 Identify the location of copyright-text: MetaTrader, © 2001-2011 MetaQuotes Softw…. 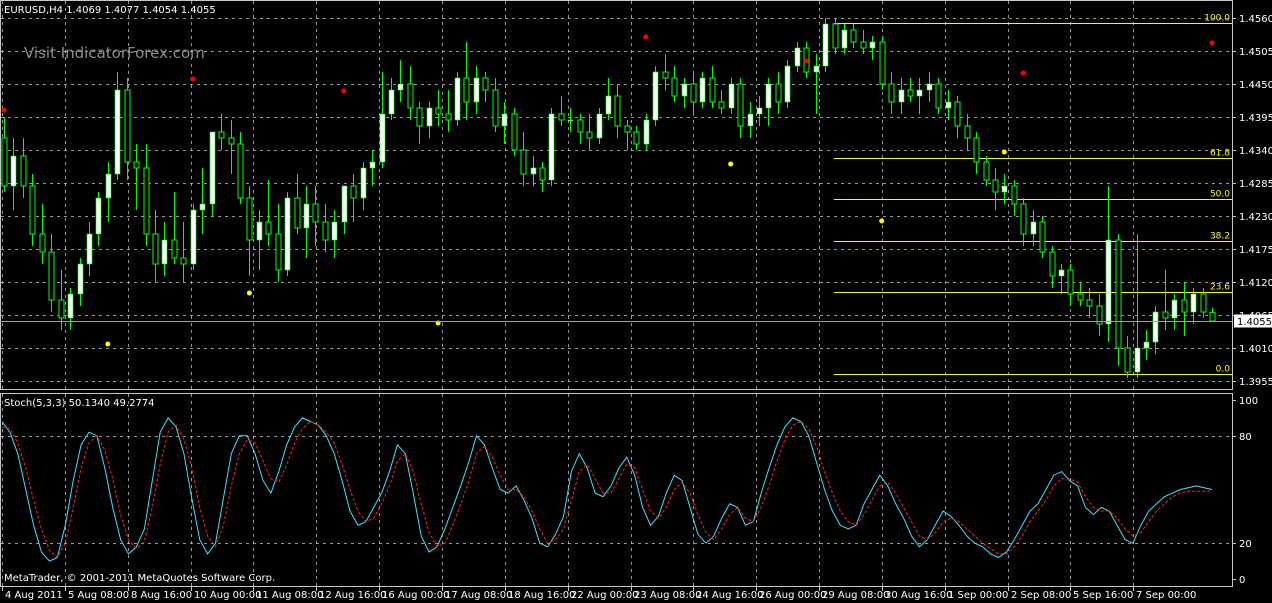
(139, 578).